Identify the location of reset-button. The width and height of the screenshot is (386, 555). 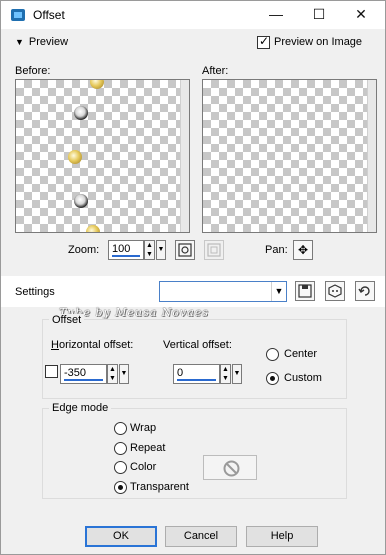
(365, 291).